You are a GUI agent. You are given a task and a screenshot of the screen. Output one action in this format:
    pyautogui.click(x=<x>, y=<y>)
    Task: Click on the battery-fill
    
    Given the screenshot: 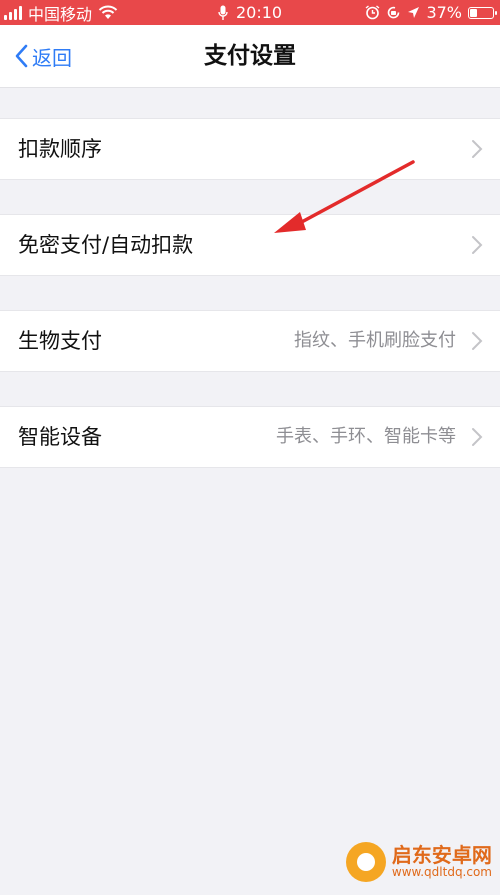 What is the action you would take?
    pyautogui.click(x=473, y=12)
    